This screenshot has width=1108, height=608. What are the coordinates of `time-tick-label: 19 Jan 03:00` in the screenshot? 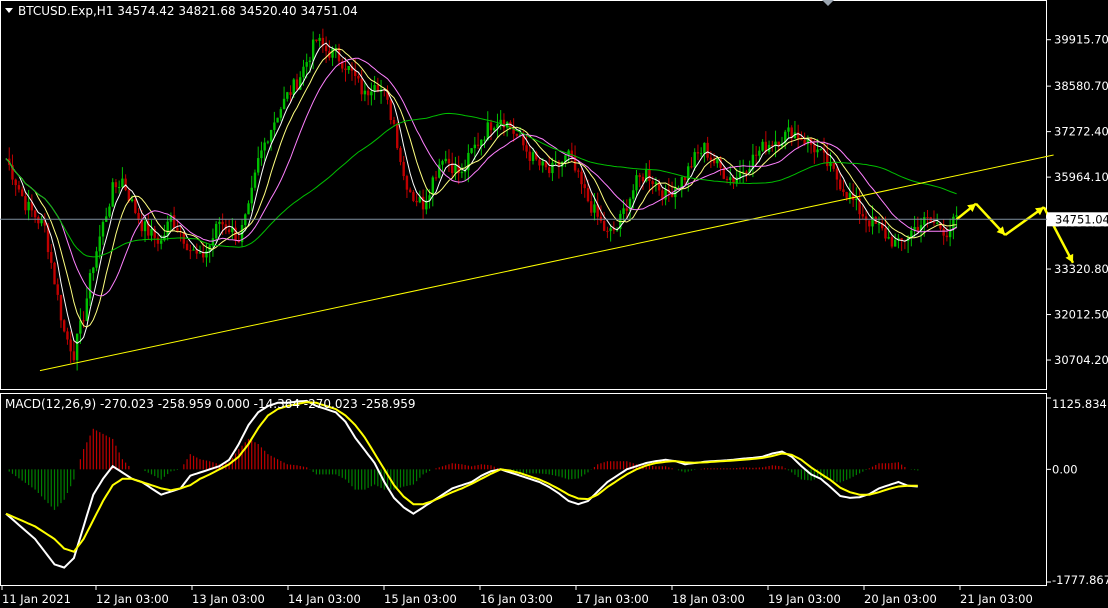 It's located at (804, 599).